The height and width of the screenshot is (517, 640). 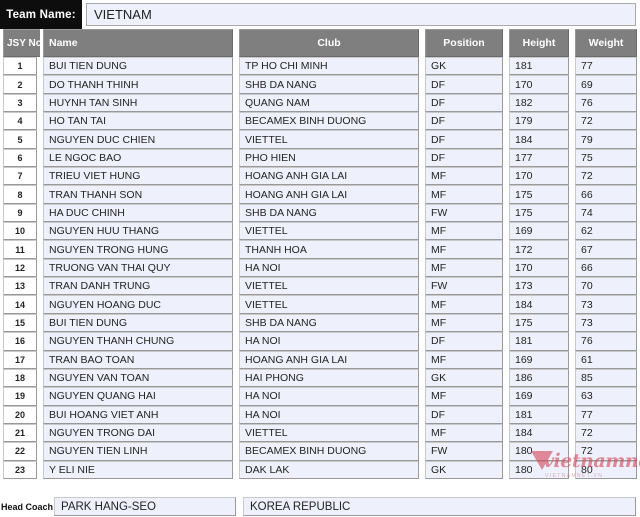 I want to click on cell-height: 173, so click(x=539, y=286).